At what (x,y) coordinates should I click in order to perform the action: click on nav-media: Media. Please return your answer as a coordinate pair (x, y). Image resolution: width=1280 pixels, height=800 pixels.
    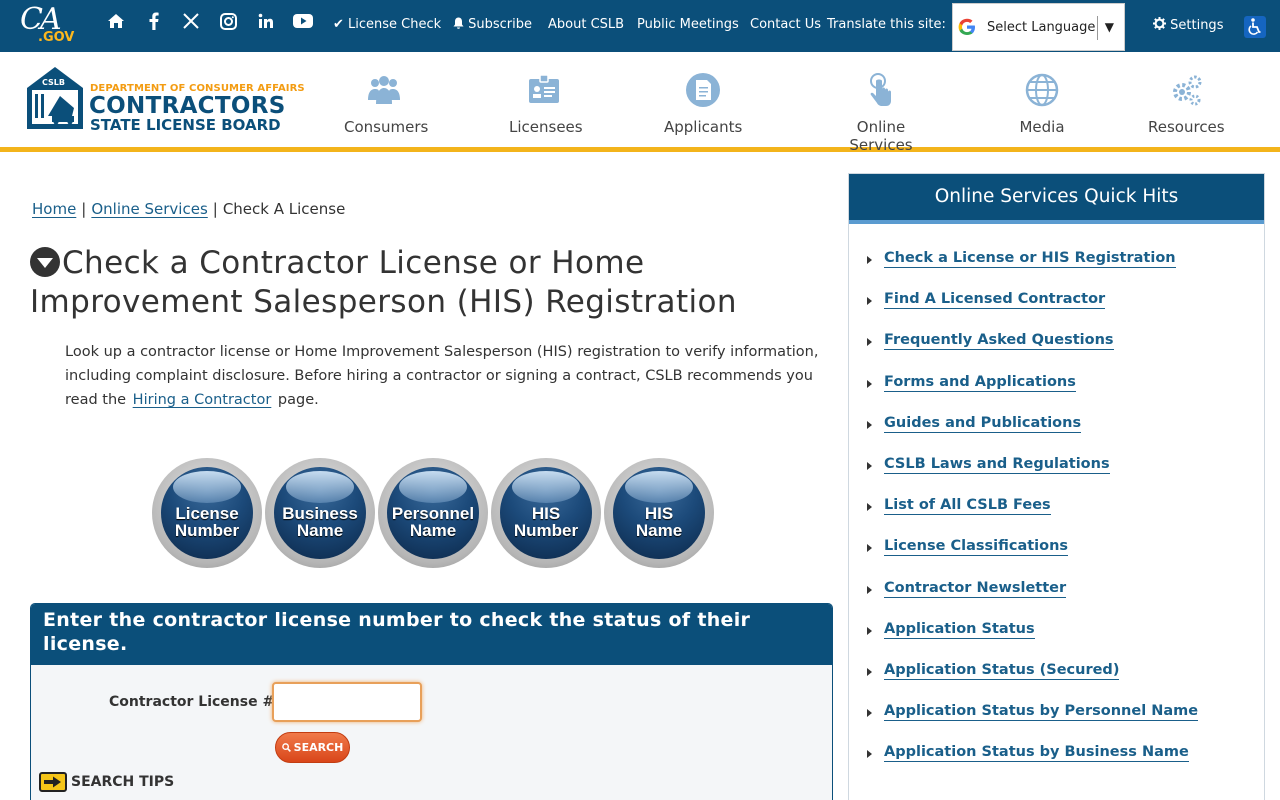
    Looking at the image, I should click on (1042, 104).